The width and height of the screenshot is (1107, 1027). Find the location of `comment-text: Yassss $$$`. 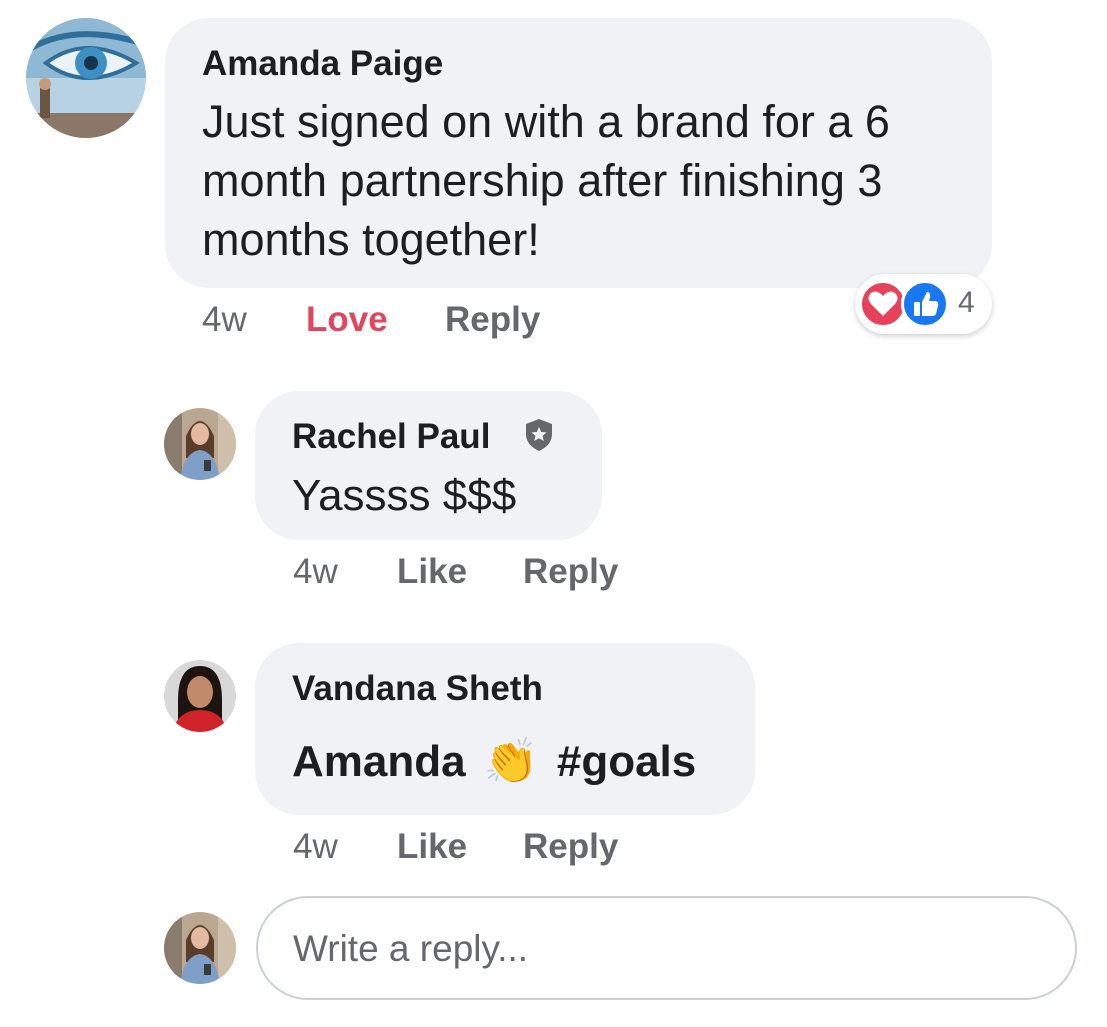

comment-text: Yassss $$$ is located at coordinates (404, 495).